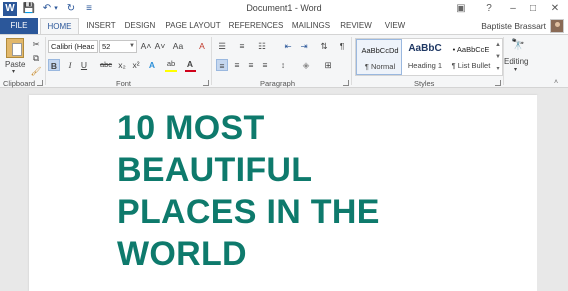 This screenshot has height=291, width=568. I want to click on ribbon-display-options-icon: ▣, so click(461, 8).